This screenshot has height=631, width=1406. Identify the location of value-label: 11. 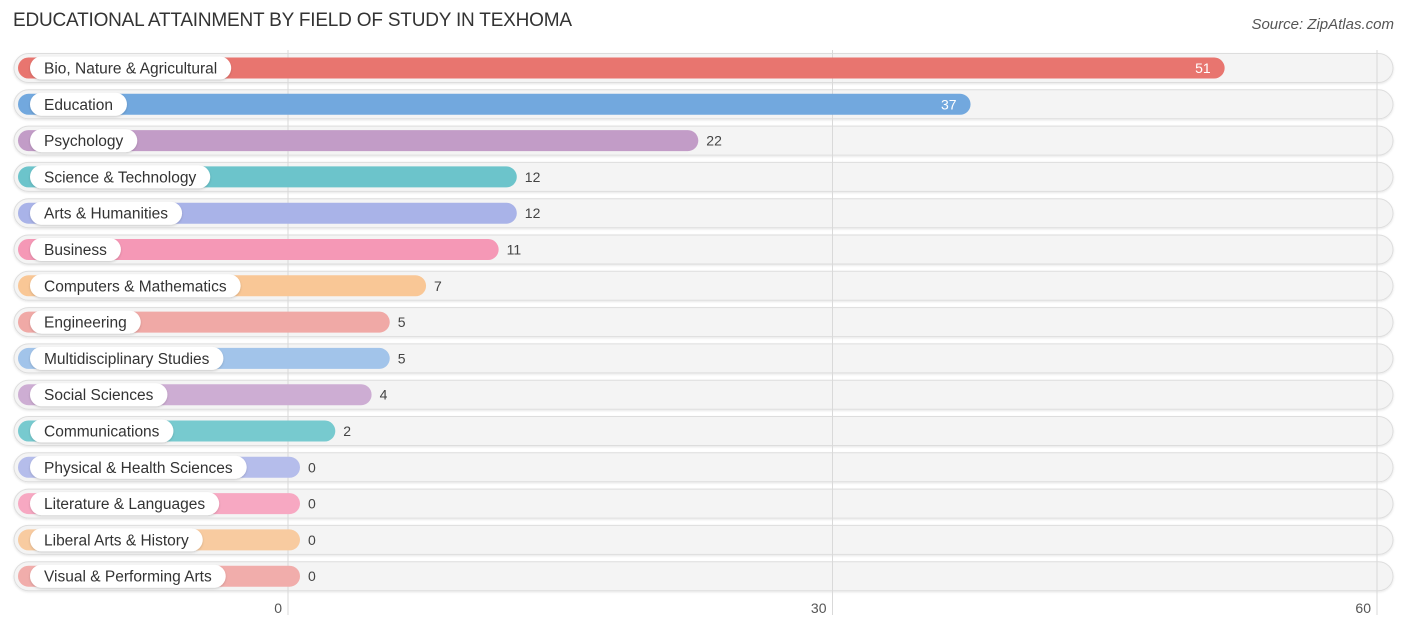
(514, 250).